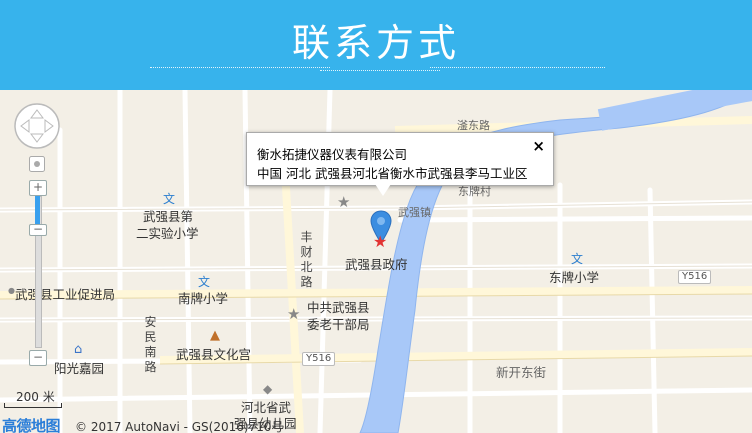 The height and width of the screenshot is (433, 752). Describe the element at coordinates (168, 216) in the screenshot. I see `poi-label-school2-line1: 武强县第` at that location.